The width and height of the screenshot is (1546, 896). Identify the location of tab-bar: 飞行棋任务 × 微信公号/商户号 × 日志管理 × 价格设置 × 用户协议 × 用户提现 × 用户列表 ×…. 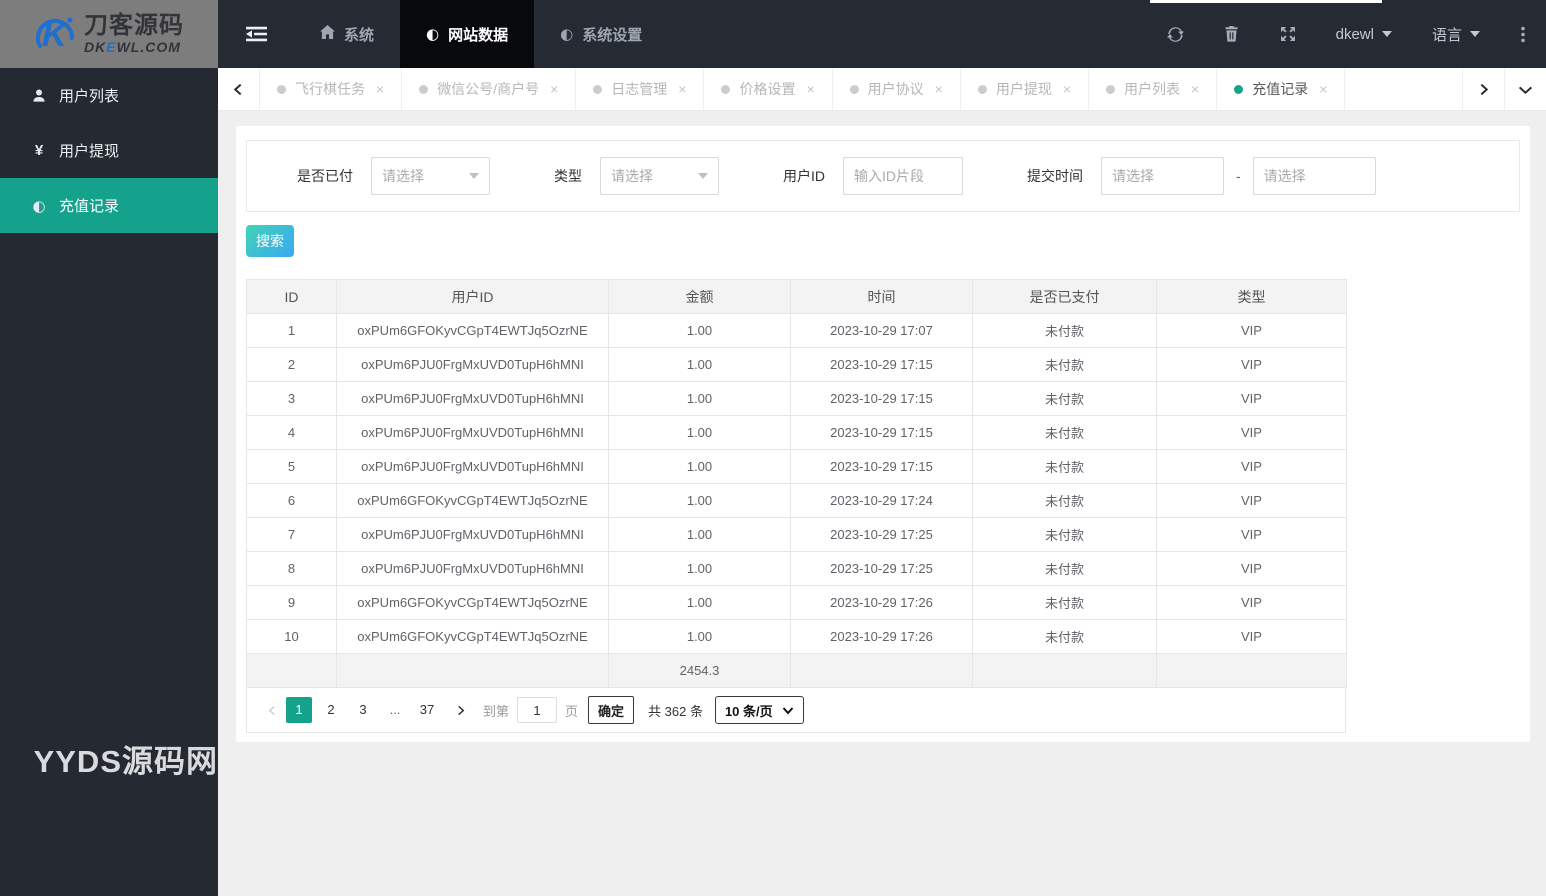
(882, 89).